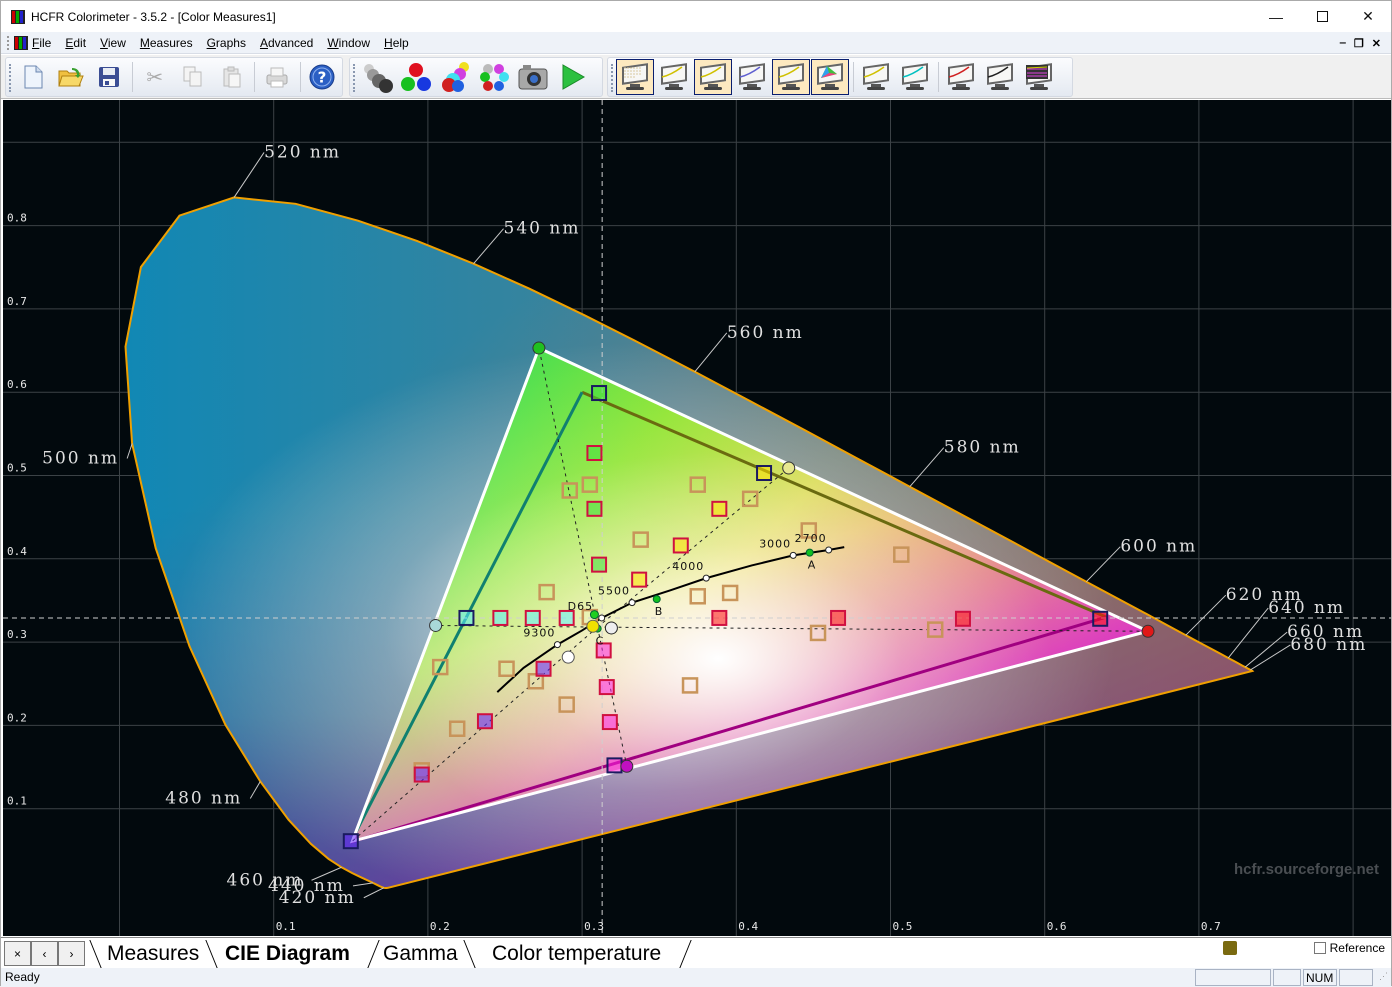 Image resolution: width=1392 pixels, height=987 pixels. I want to click on menu-help: Help, so click(397, 43).